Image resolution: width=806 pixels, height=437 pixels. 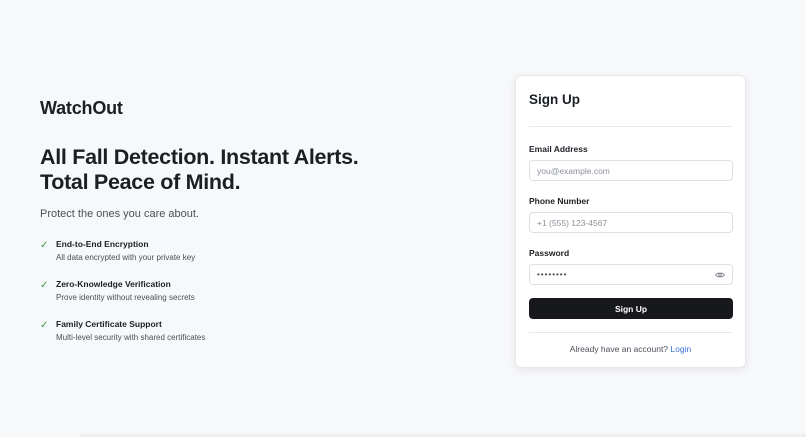 What do you see at coordinates (720, 275) in the screenshot?
I see `eye-icon` at bounding box center [720, 275].